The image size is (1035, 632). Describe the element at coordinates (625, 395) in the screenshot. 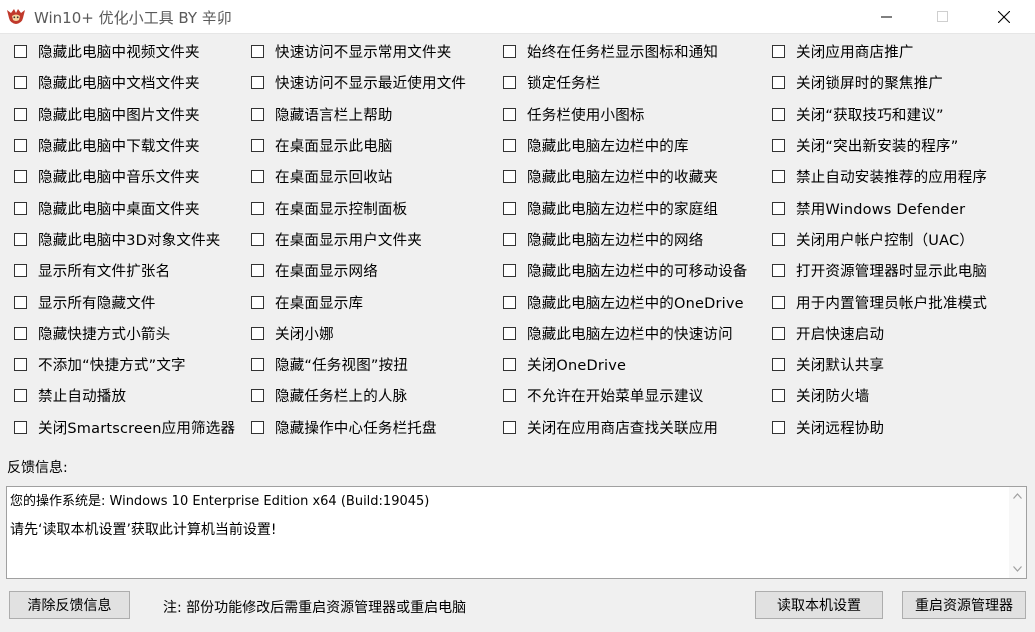

I see `option-checkbox-row: 不允许在开始菜单显示建议` at that location.